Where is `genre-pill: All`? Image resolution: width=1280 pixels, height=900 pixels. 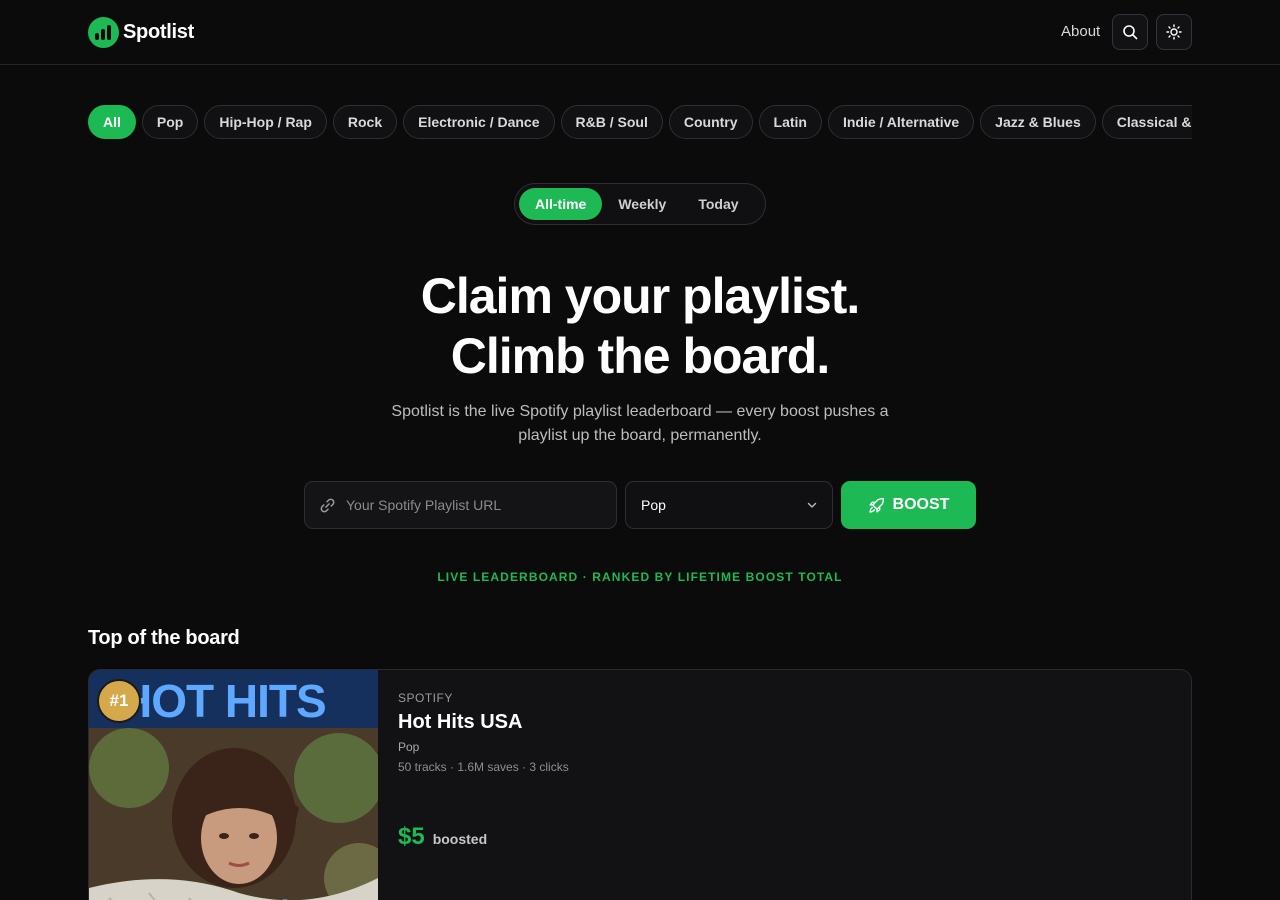
genre-pill: All is located at coordinates (112, 122).